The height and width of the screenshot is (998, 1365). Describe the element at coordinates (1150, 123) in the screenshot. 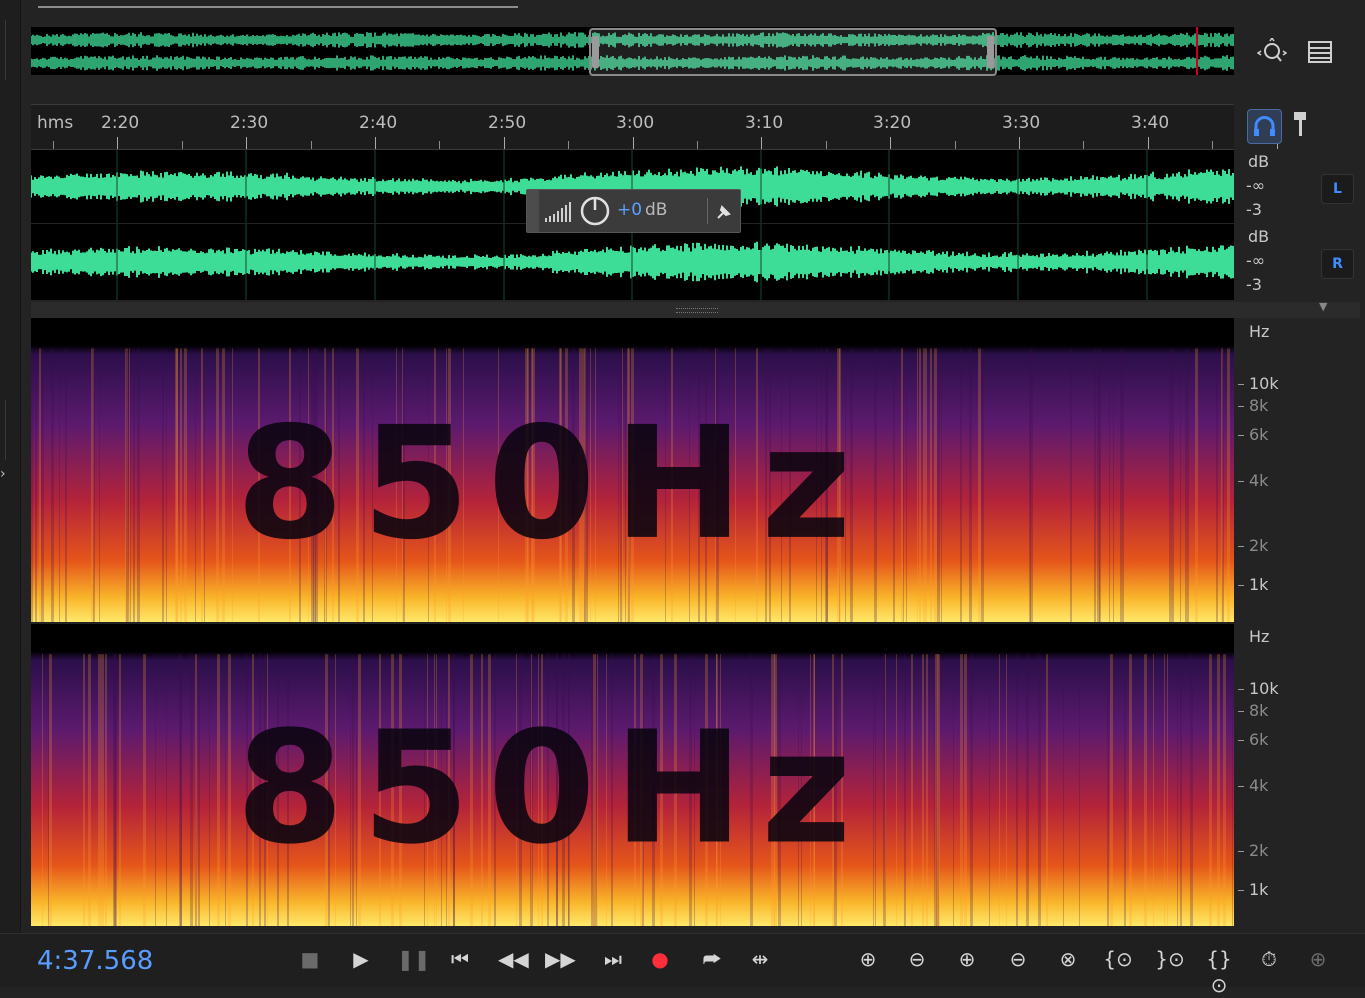

I see `ruler-tick-label: 3:40` at that location.